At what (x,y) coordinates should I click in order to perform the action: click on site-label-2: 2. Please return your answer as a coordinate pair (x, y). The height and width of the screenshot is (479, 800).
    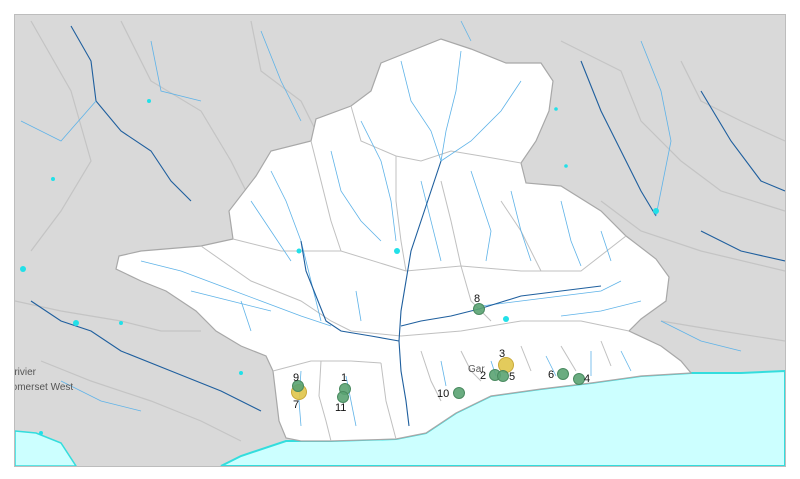
    Looking at the image, I should click on (483, 376).